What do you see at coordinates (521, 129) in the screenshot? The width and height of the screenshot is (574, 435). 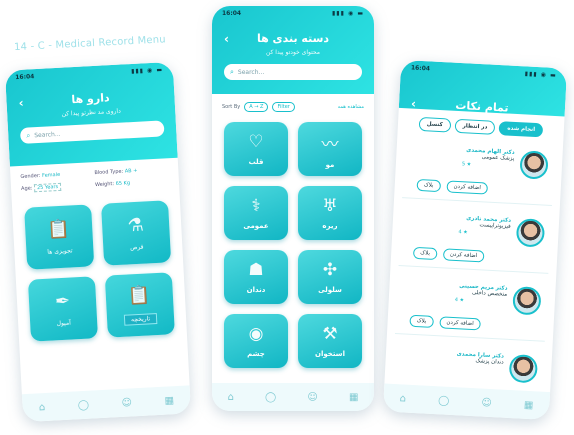 I see `tab-done: انجام شده` at bounding box center [521, 129].